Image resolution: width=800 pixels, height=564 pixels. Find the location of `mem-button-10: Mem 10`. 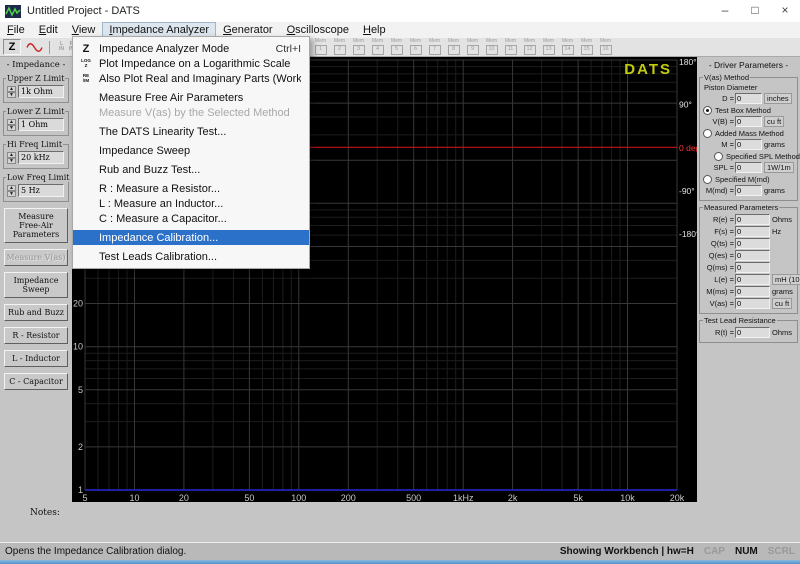

mem-button-10: Mem 10 is located at coordinates (491, 47).